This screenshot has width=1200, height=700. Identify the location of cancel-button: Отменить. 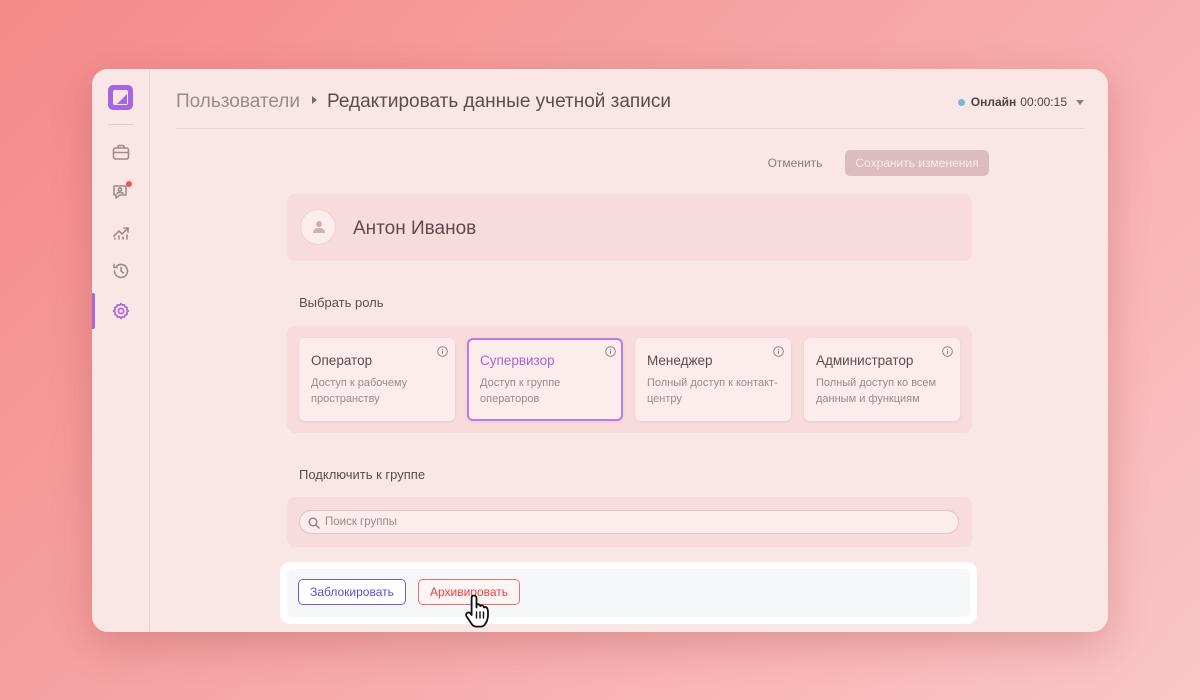
(795, 163).